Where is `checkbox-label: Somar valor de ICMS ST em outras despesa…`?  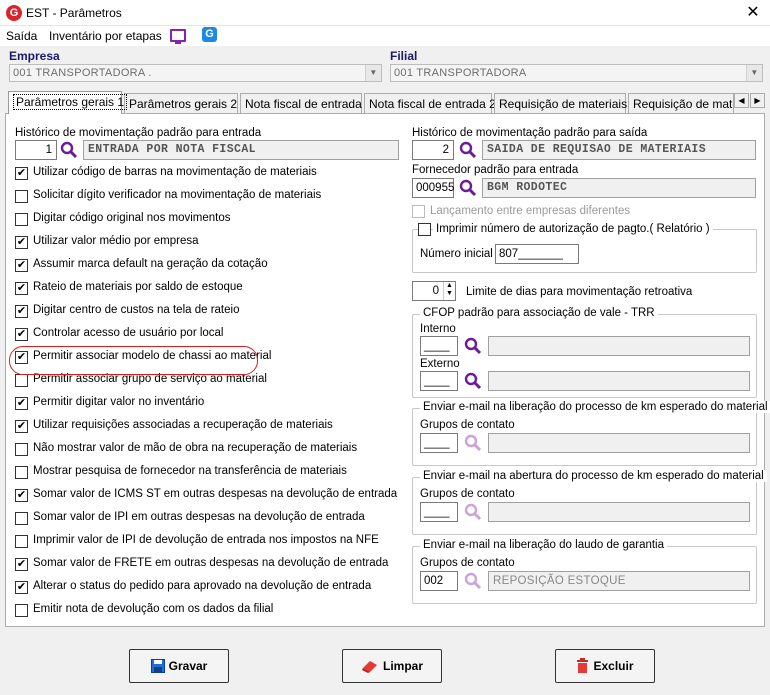 checkbox-label: Somar valor de ICMS ST em outras despesa… is located at coordinates (215, 494).